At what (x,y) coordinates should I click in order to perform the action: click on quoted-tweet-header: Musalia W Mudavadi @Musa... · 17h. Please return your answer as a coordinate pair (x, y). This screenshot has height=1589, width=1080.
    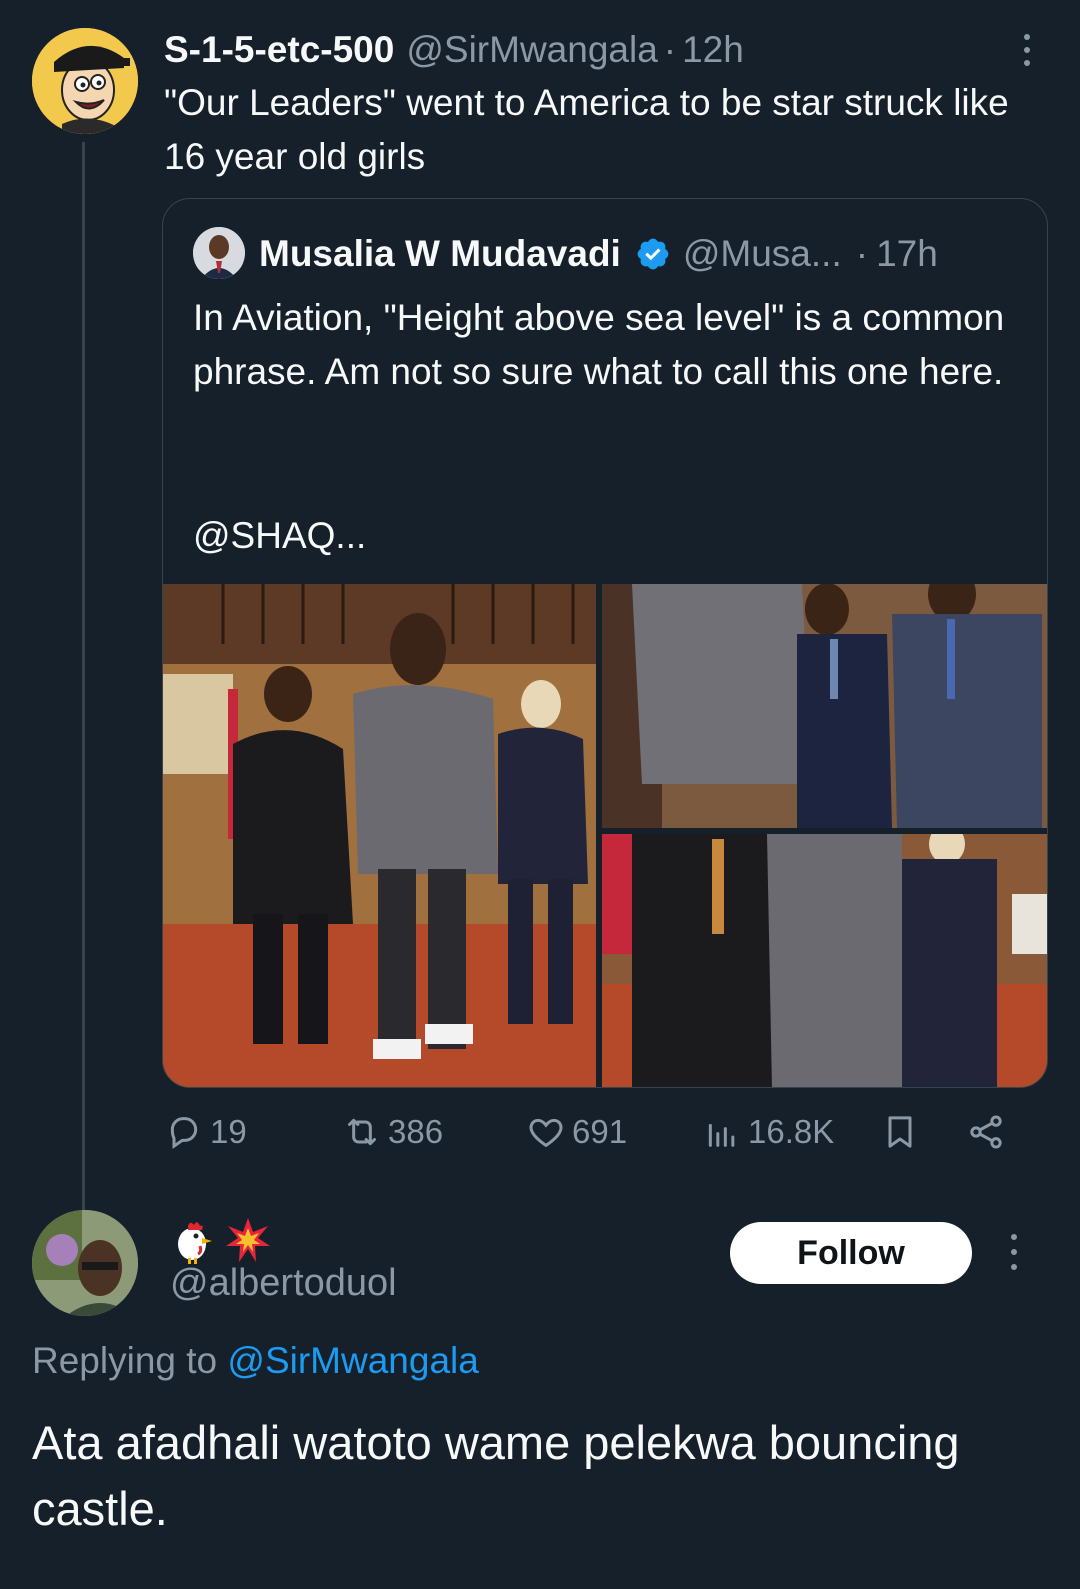
    Looking at the image, I should click on (598, 254).